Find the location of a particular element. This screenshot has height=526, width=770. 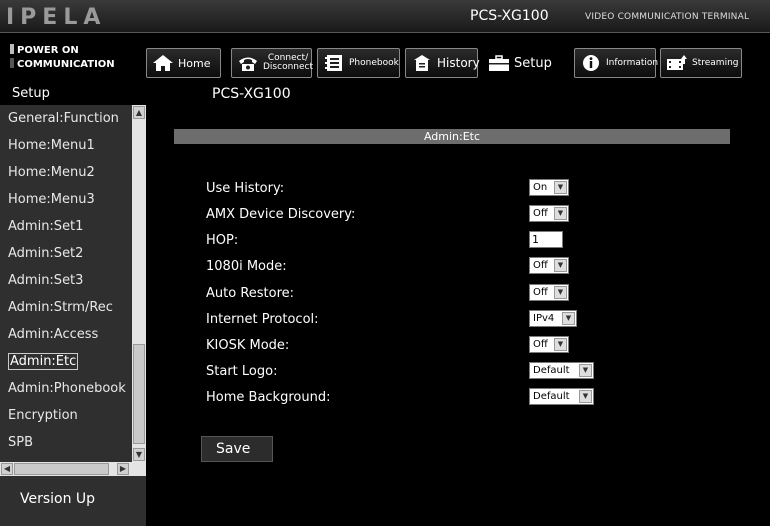

setting-row-kiosk-mode: KIOSK Mode: Off ▼ is located at coordinates (416, 346).